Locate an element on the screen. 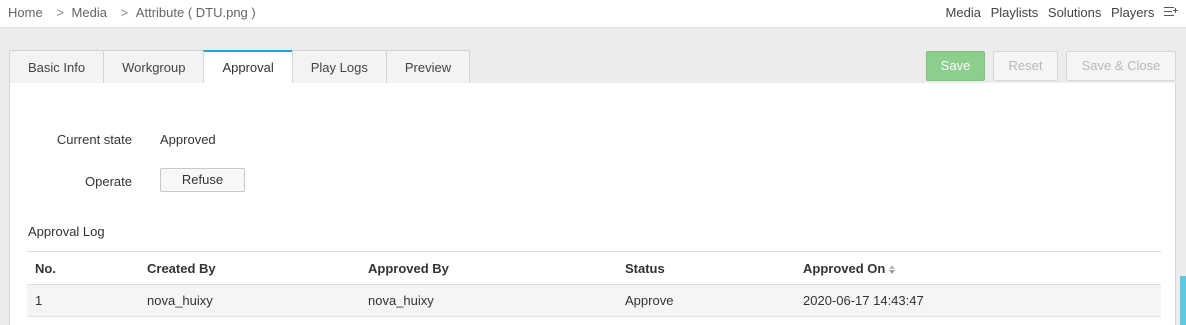 The image size is (1186, 325). cell-created-by: nova_huixy is located at coordinates (249, 300).